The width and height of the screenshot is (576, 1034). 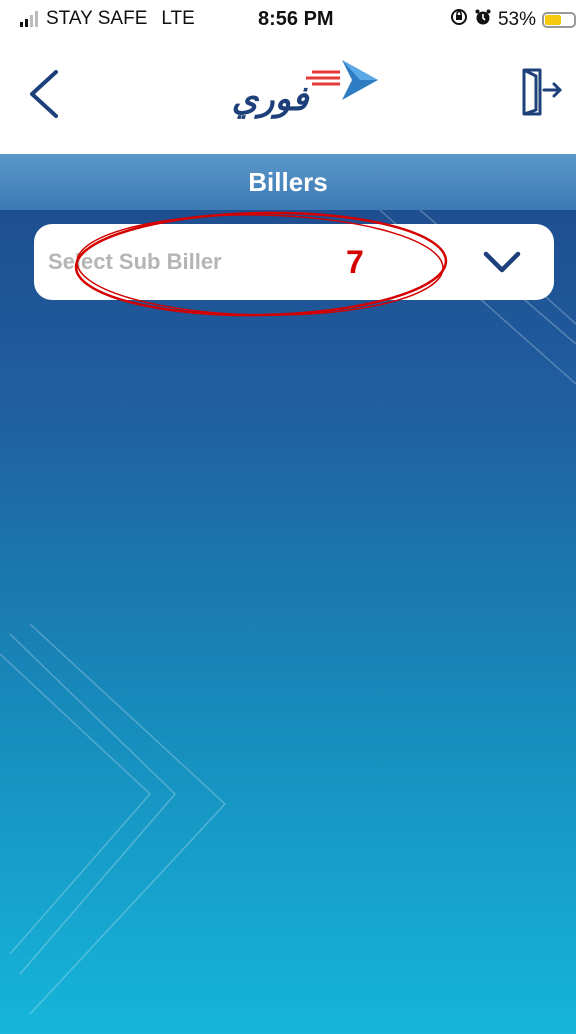 What do you see at coordinates (483, 20) in the screenshot?
I see `alarm-icon` at bounding box center [483, 20].